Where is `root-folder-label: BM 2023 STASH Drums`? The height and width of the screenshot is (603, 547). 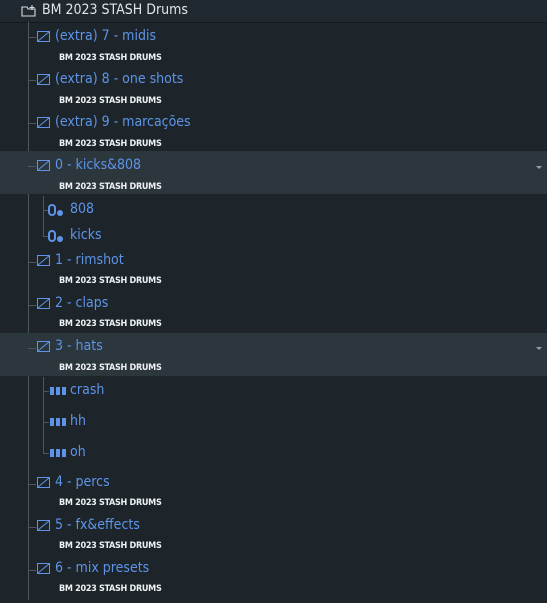 root-folder-label: BM 2023 STASH Drums is located at coordinates (115, 10).